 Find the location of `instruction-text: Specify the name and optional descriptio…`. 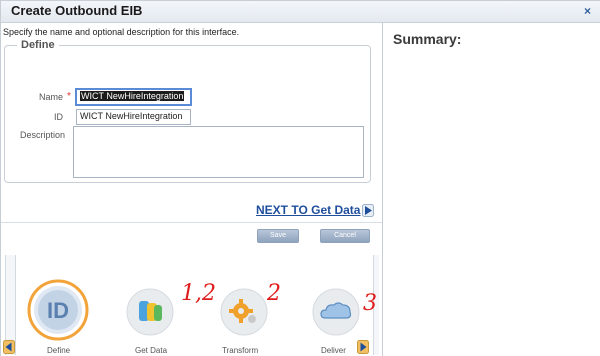

instruction-text: Specify the name and optional descriptio… is located at coordinates (121, 32).